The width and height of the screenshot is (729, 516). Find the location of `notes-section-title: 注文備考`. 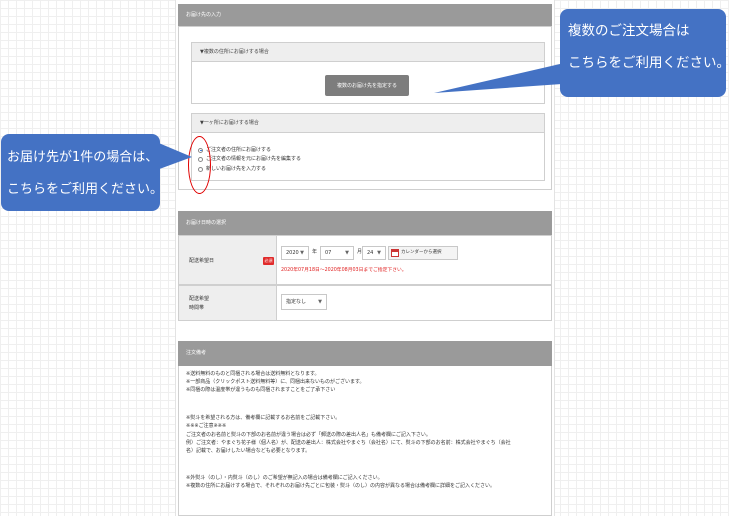

notes-section-title: 注文備考 is located at coordinates (196, 353).